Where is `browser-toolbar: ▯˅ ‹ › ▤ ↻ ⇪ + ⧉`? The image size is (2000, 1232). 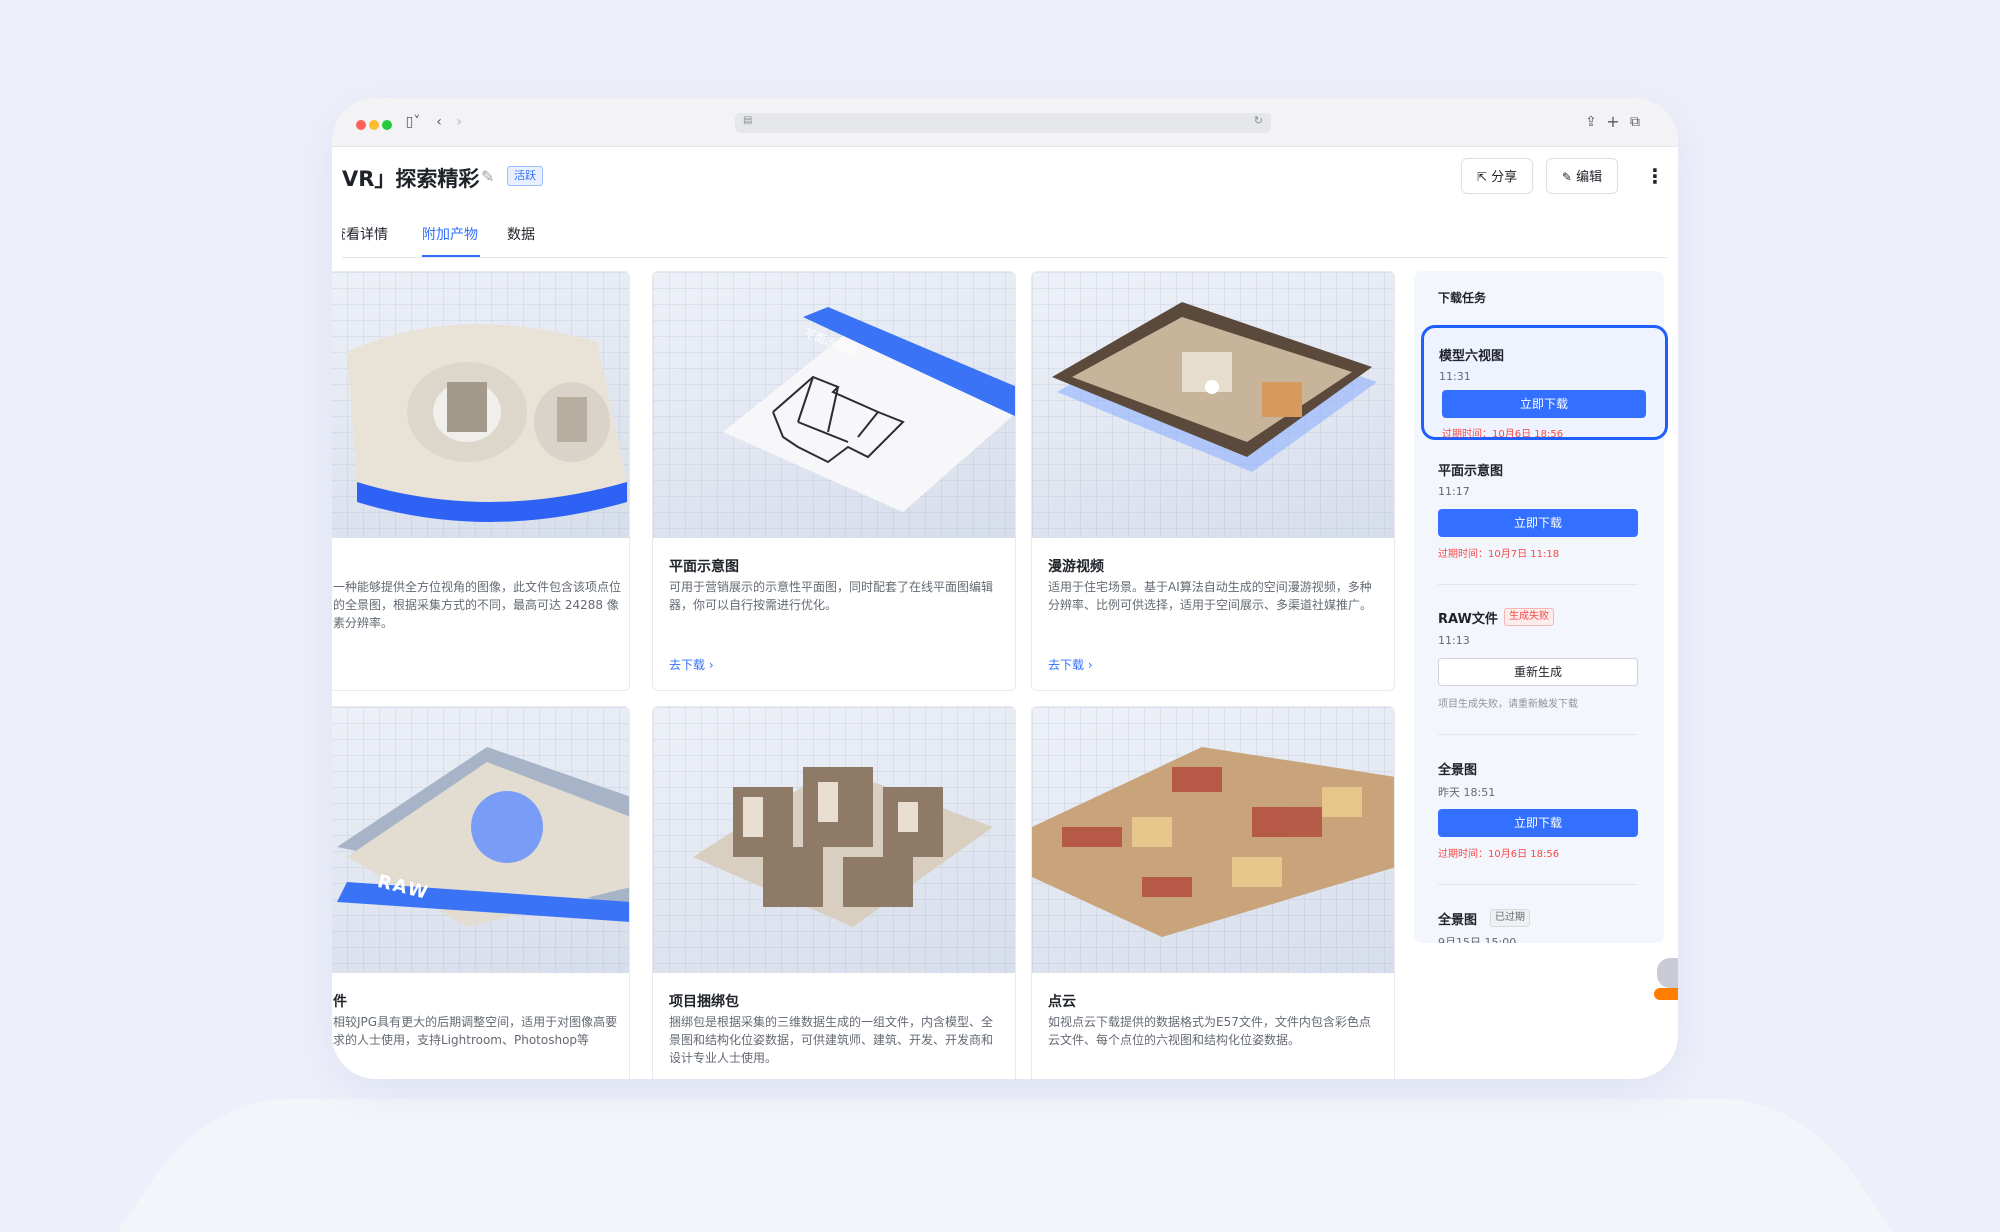 browser-toolbar: ▯˅ ‹ › ▤ ↻ ⇪ + ⧉ is located at coordinates (1005, 122).